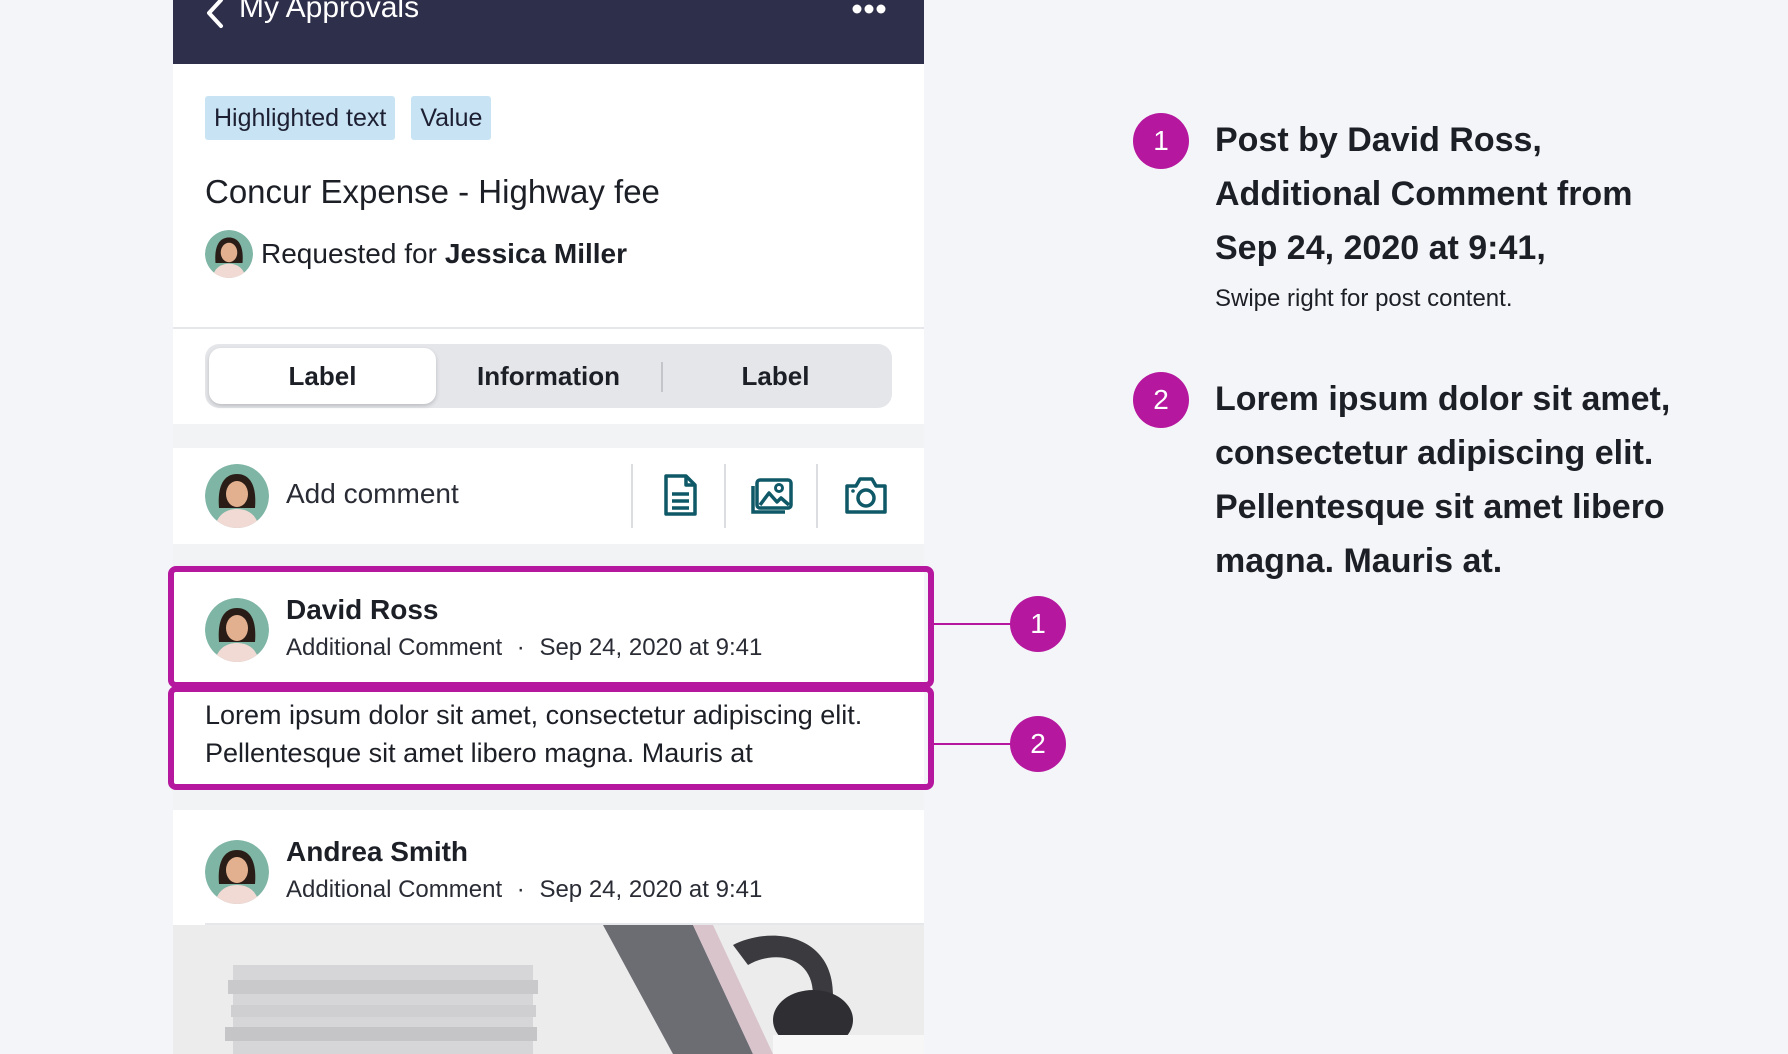 The width and height of the screenshot is (1788, 1054). I want to click on app-header: My Approvals, so click(548, 32).